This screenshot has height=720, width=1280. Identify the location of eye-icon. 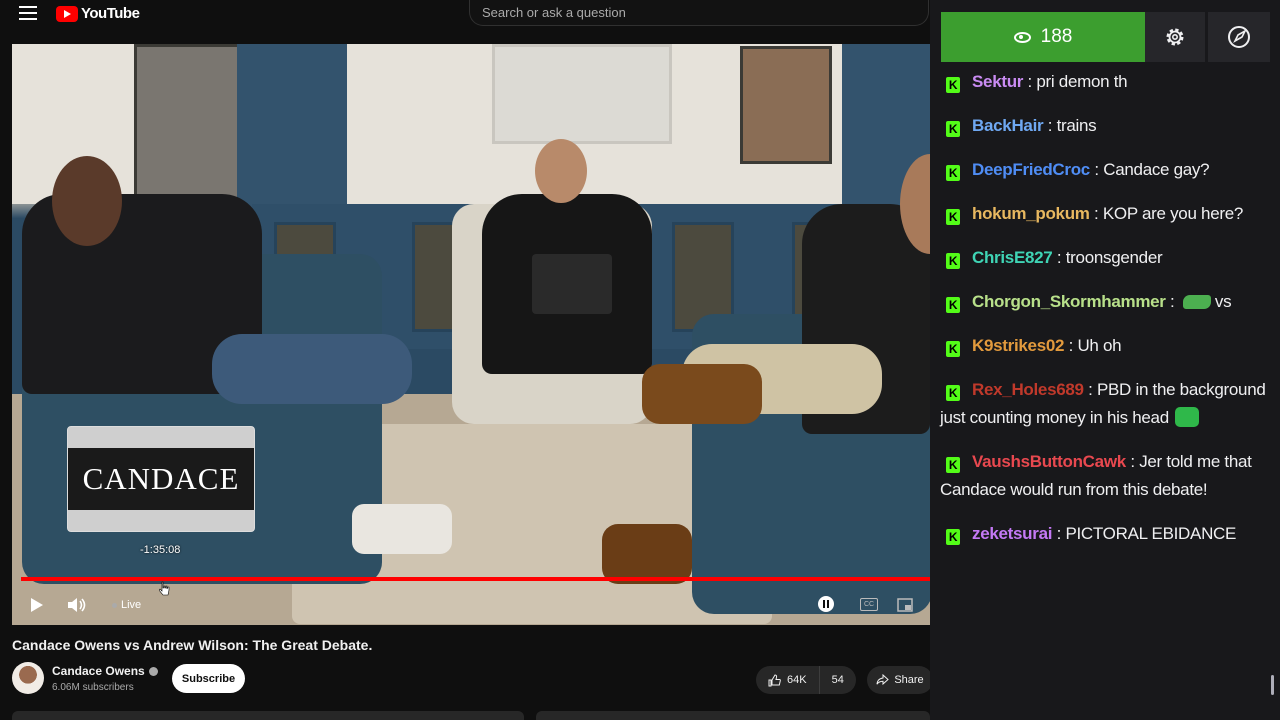
(1022, 37).